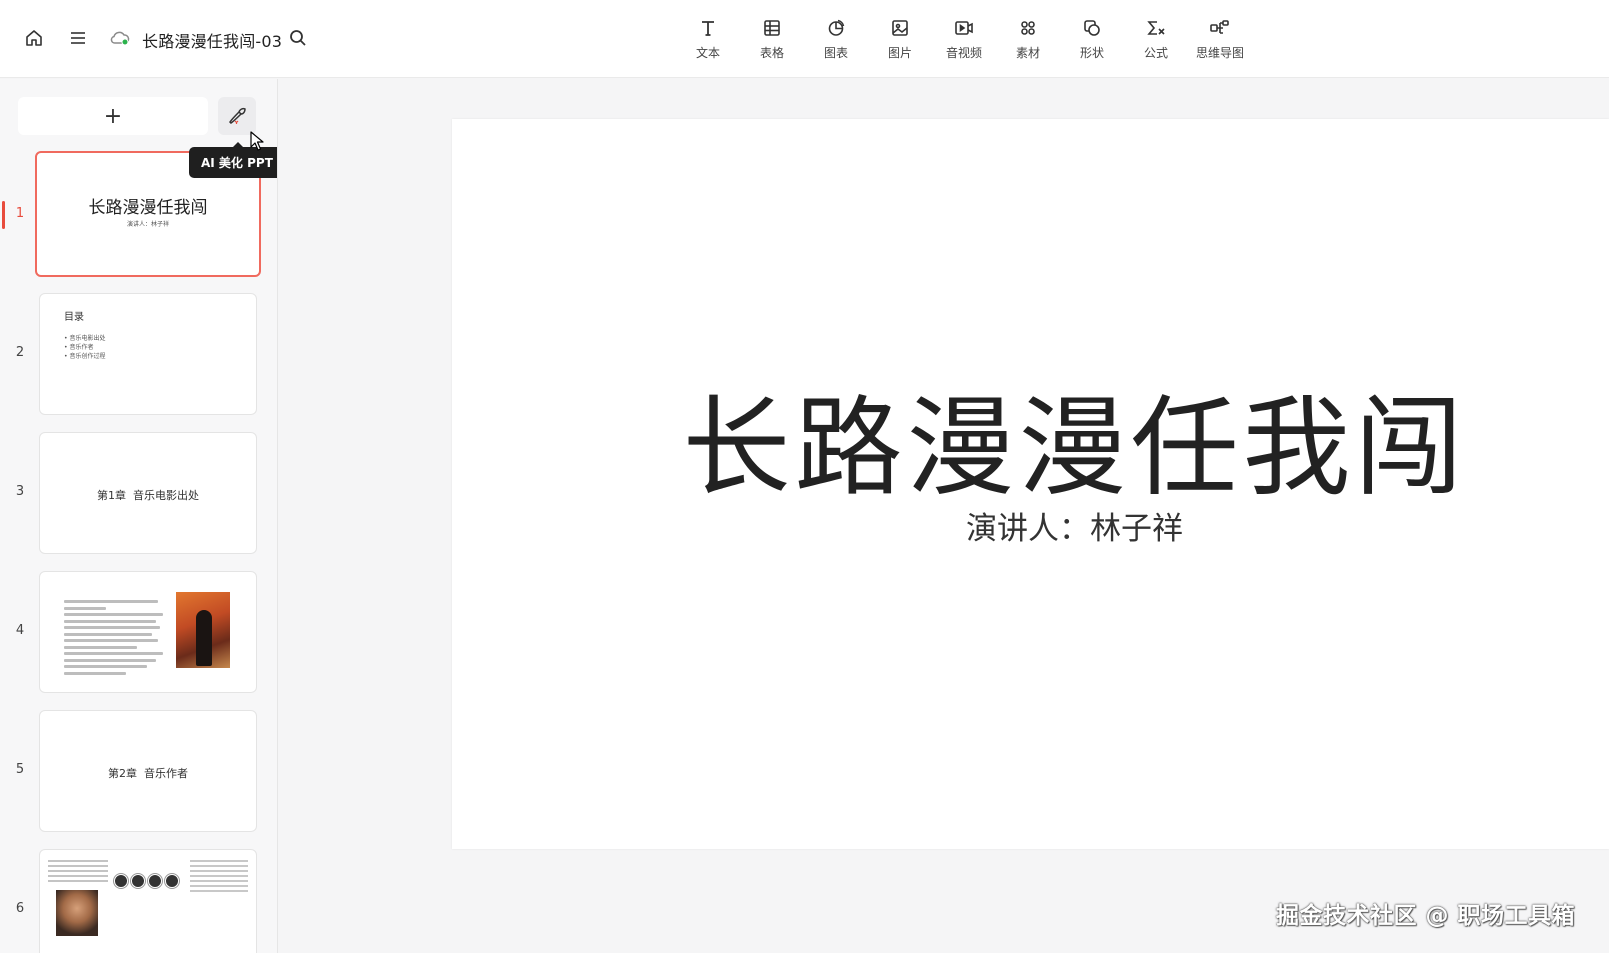 This screenshot has height=953, width=1609. What do you see at coordinates (84, 338) in the screenshot?
I see `list-item: 音乐电影出处` at bounding box center [84, 338].